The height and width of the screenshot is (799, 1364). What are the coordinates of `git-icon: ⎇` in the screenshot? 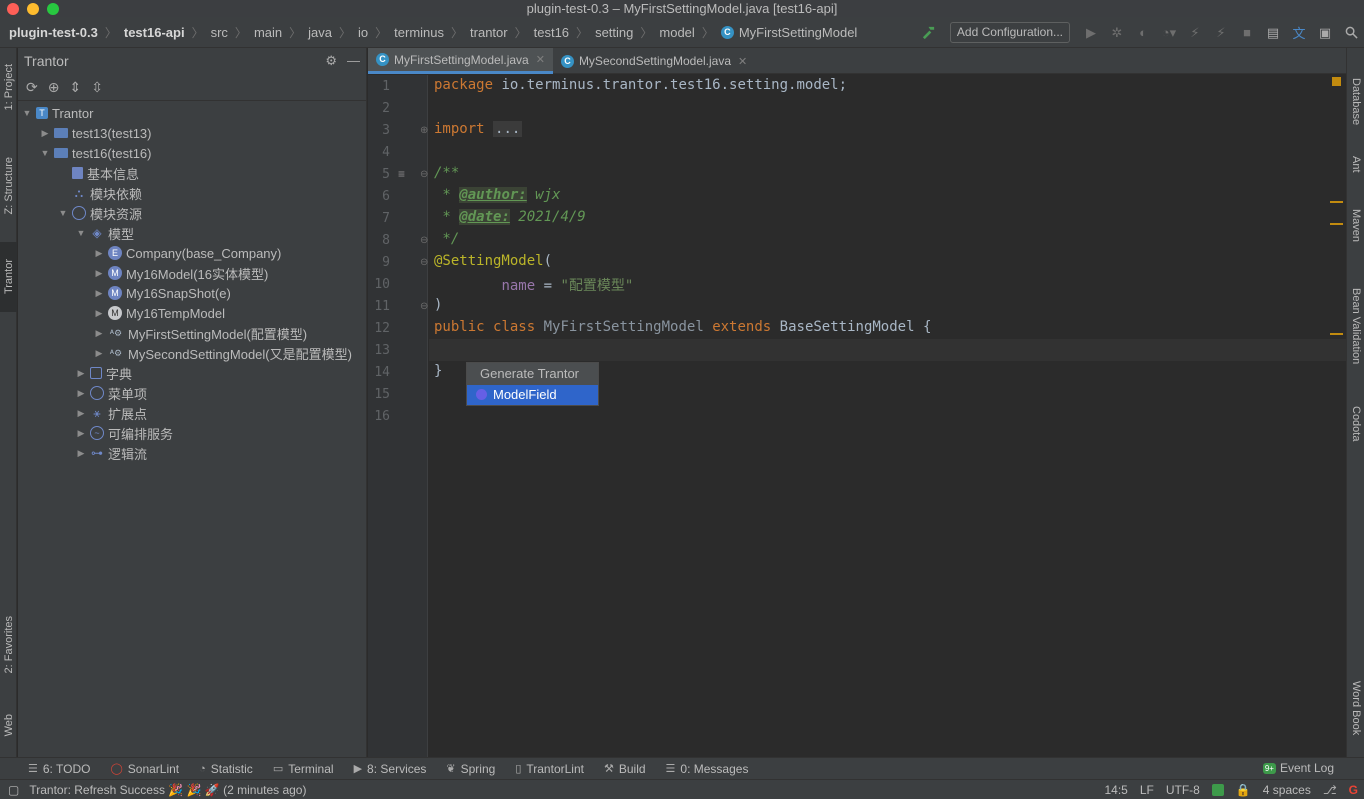 It's located at (1330, 790).